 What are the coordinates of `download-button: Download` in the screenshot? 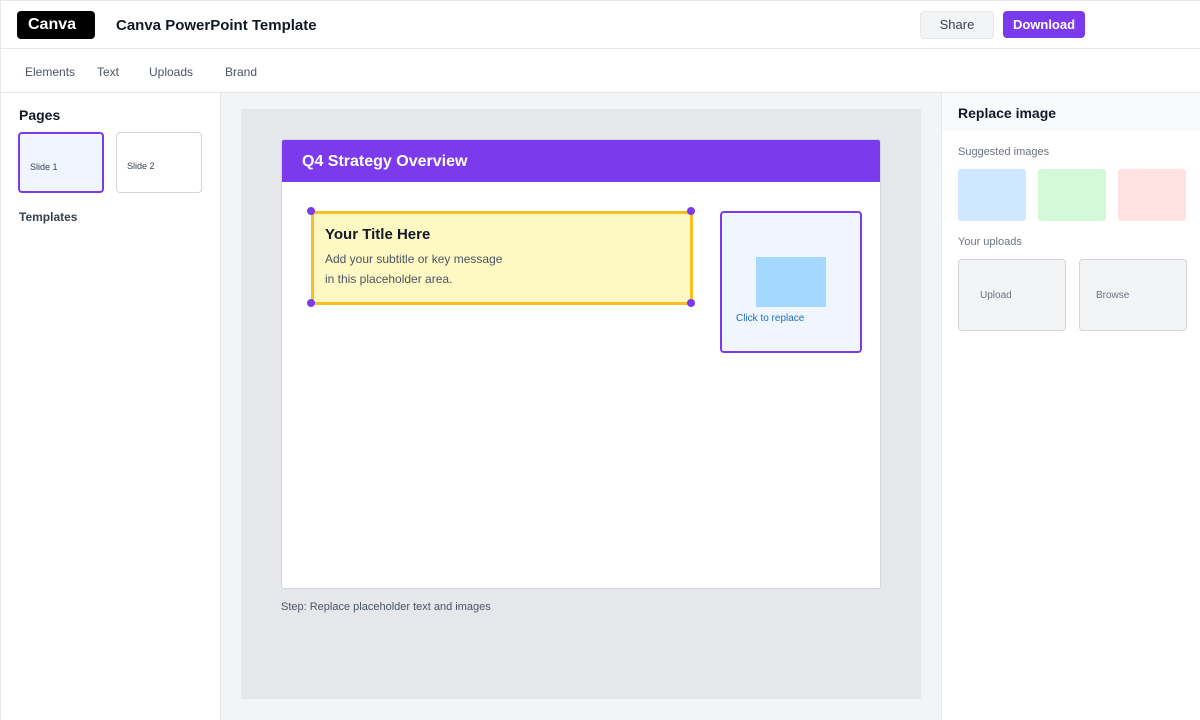 It's located at (1044, 24).